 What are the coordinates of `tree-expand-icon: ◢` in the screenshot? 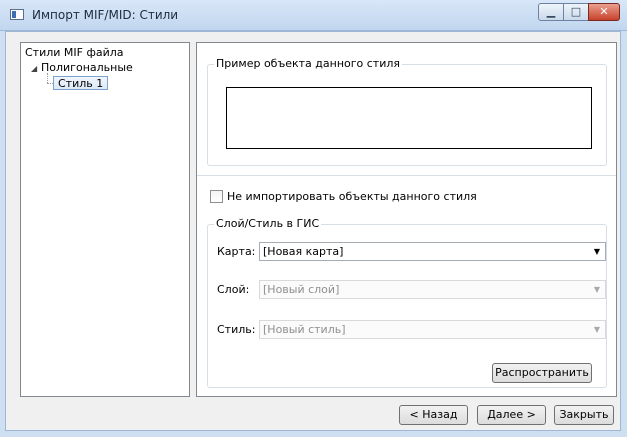 It's located at (34, 68).